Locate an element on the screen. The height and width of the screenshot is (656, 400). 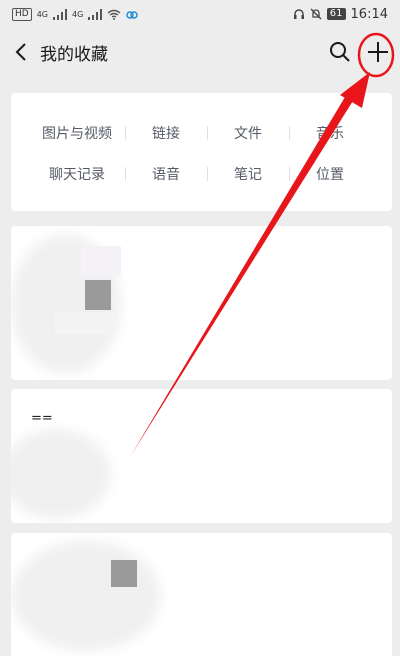
app-notification-icon is located at coordinates (132, 14).